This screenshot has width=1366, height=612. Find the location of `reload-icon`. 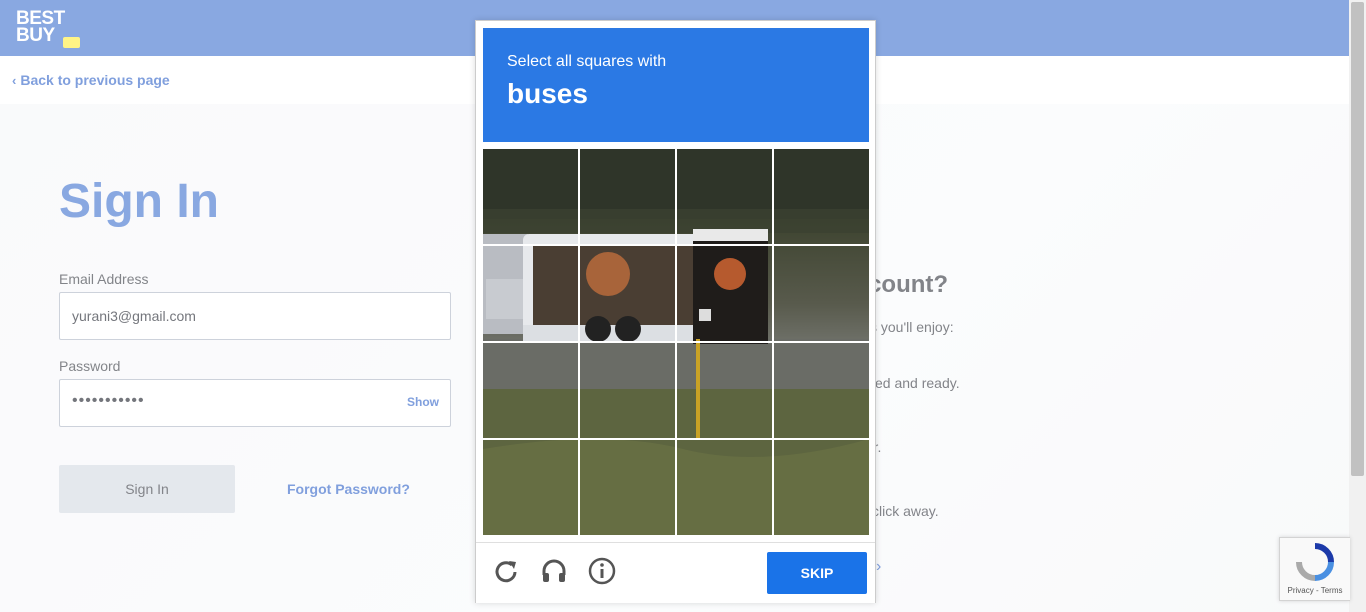

reload-icon is located at coordinates (506, 571).